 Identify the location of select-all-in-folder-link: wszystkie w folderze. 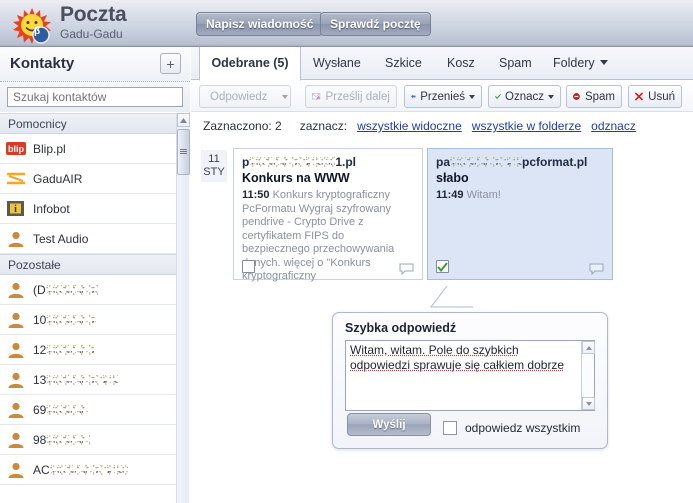
(526, 126).